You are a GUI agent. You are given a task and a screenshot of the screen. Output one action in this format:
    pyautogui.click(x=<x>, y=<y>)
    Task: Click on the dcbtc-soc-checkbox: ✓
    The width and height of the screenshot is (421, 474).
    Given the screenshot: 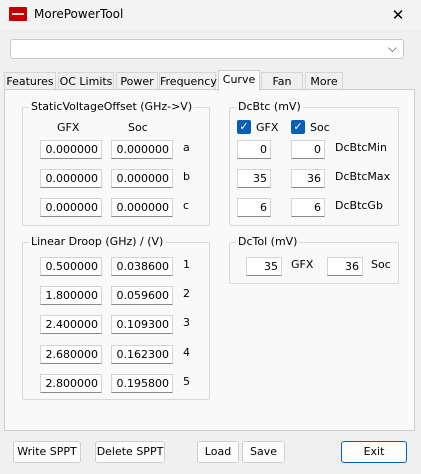 What is the action you would take?
    pyautogui.click(x=298, y=127)
    